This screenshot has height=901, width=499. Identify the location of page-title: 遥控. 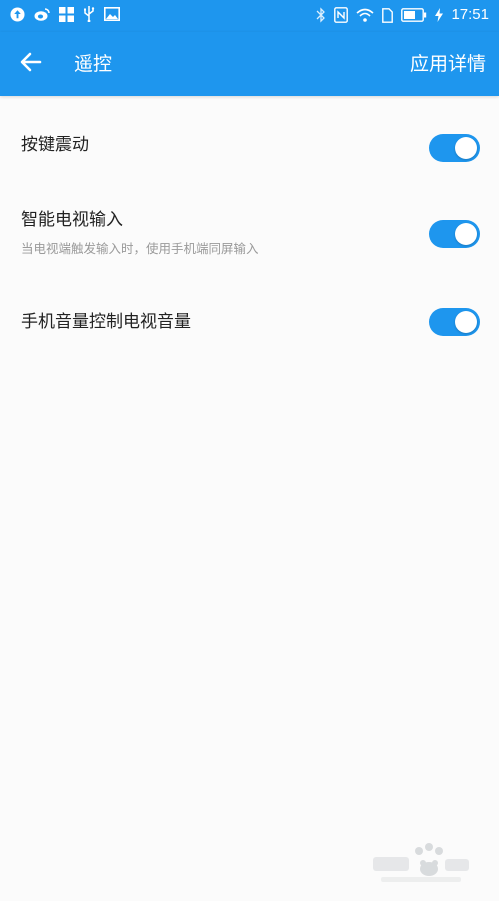
(93, 64).